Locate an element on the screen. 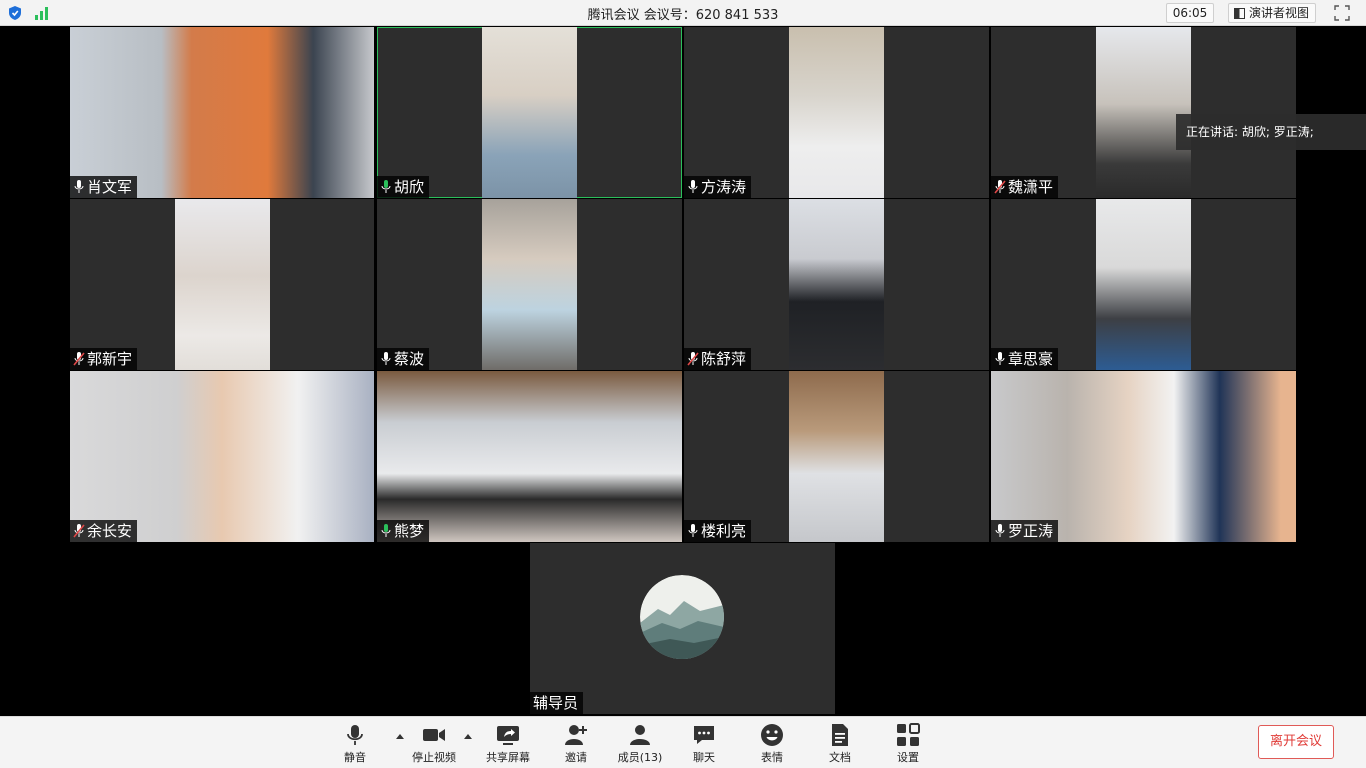  speaker-view-label: 演讲者视图 is located at coordinates (1279, 13).